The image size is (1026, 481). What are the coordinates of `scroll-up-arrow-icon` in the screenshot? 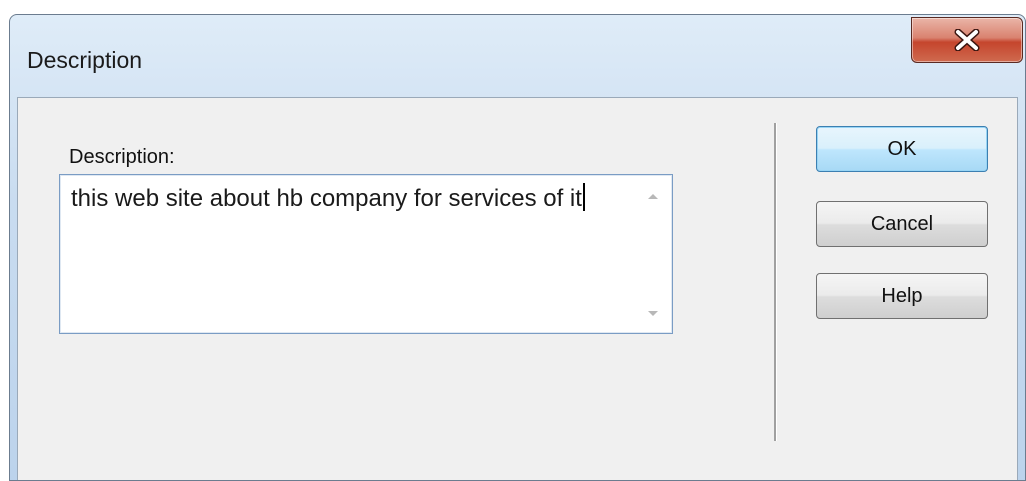 It's located at (653, 196).